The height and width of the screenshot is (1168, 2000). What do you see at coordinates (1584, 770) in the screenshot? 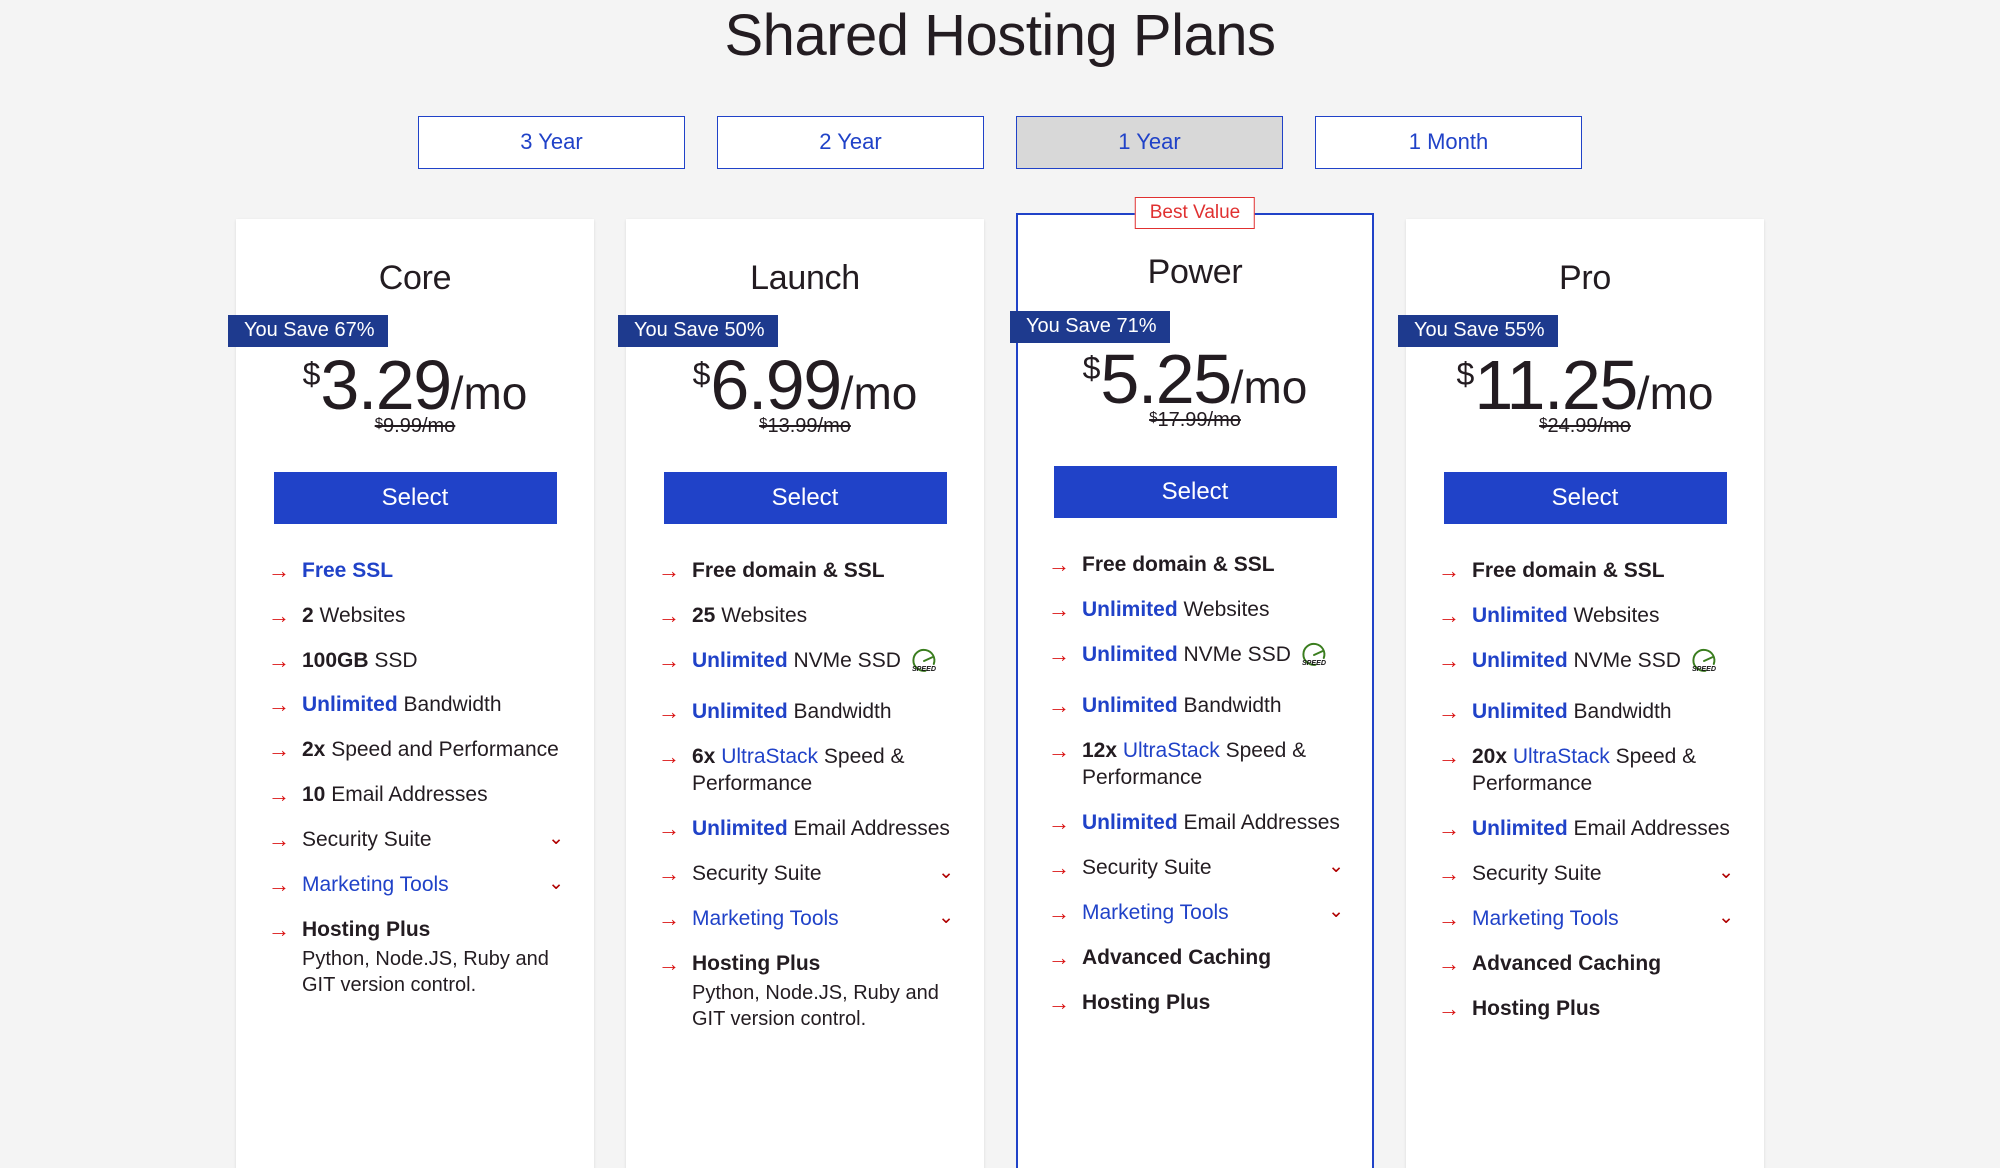
I see `feature-text: 20x UltraStack Speed & Performance` at bounding box center [1584, 770].